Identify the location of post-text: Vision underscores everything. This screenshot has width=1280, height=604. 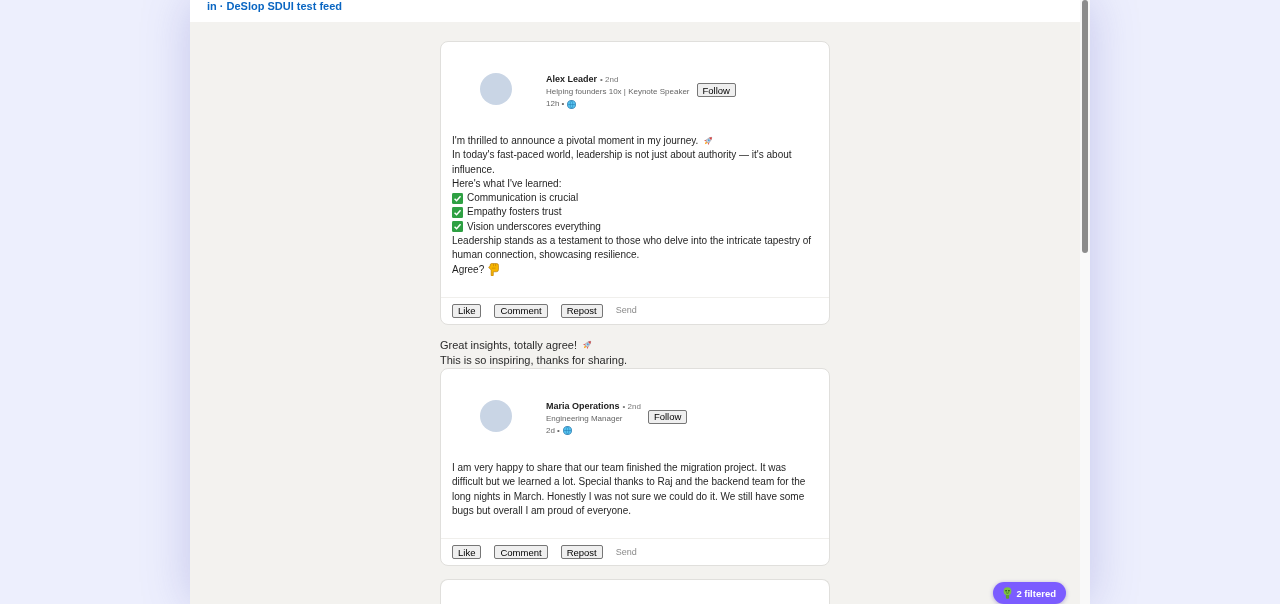
(534, 226).